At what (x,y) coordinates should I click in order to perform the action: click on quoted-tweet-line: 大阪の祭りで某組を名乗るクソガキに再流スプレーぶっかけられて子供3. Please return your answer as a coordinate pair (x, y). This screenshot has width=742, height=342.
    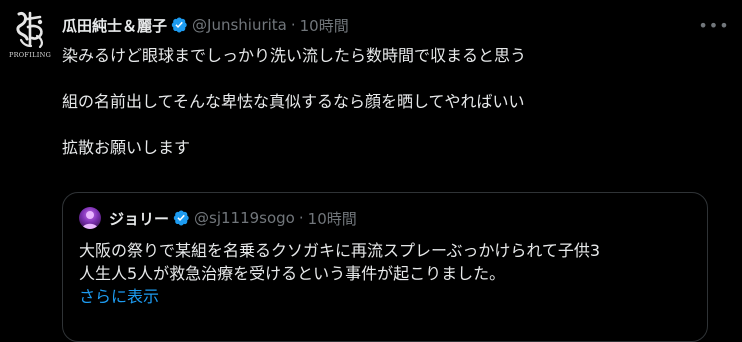
    Looking at the image, I should click on (340, 250).